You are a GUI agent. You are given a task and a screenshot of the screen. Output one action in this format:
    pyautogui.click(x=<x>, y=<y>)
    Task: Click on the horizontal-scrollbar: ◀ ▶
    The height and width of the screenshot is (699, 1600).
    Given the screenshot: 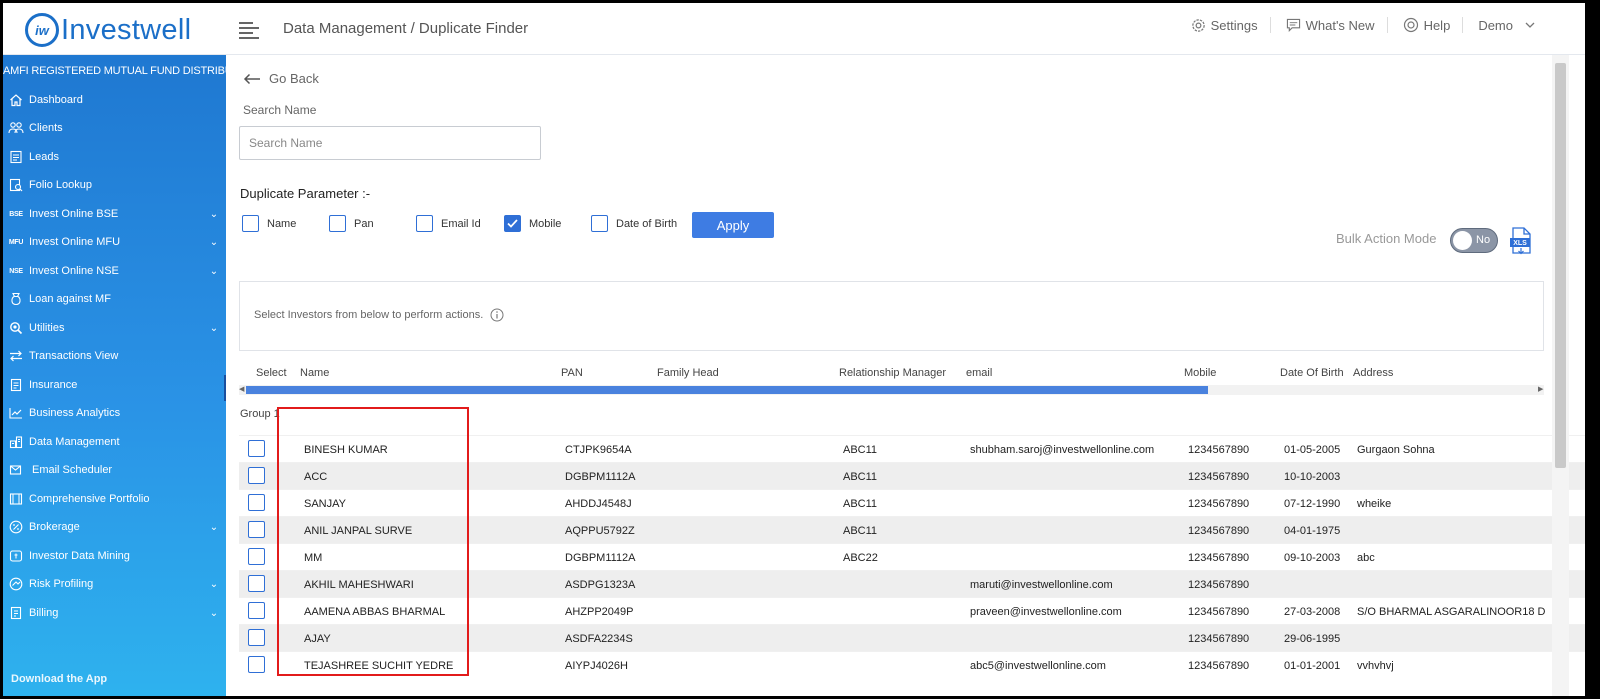 What is the action you would take?
    pyautogui.click(x=891, y=390)
    